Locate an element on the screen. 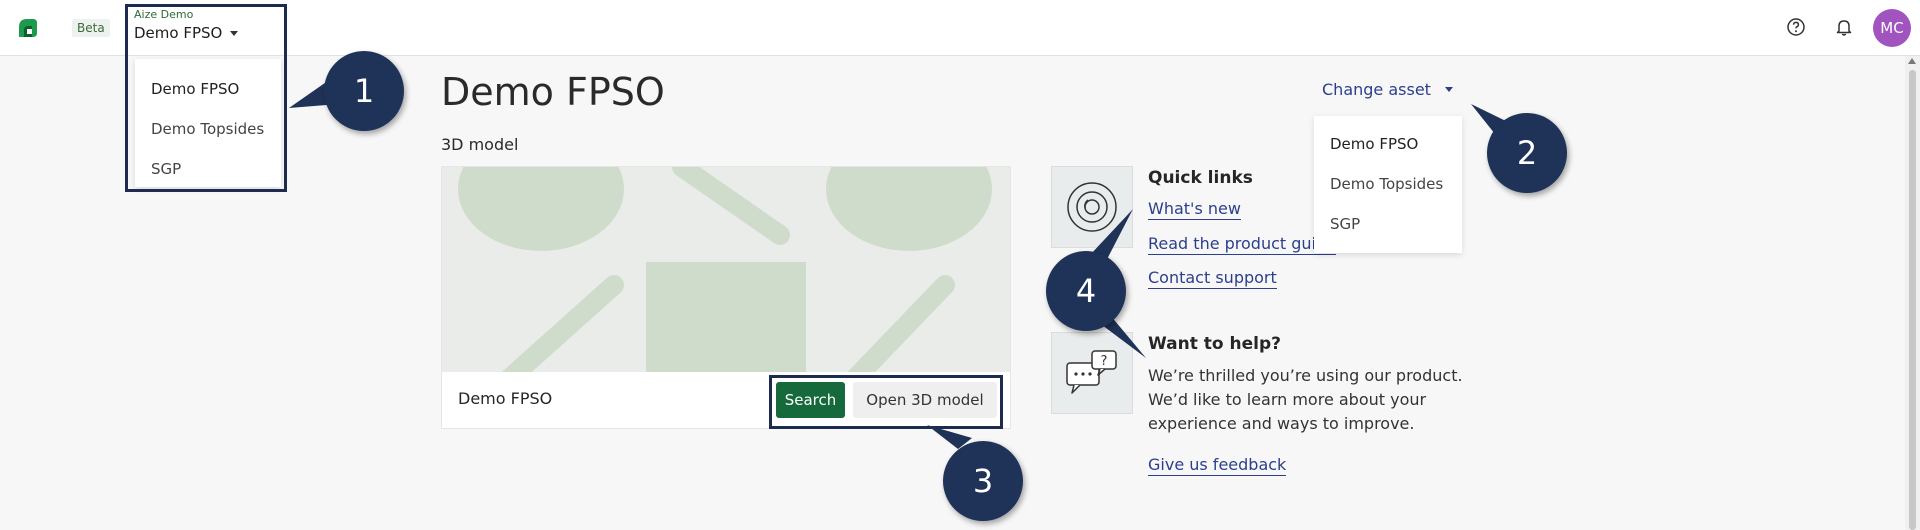  scrollbar-thumb is located at coordinates (1912, 300).